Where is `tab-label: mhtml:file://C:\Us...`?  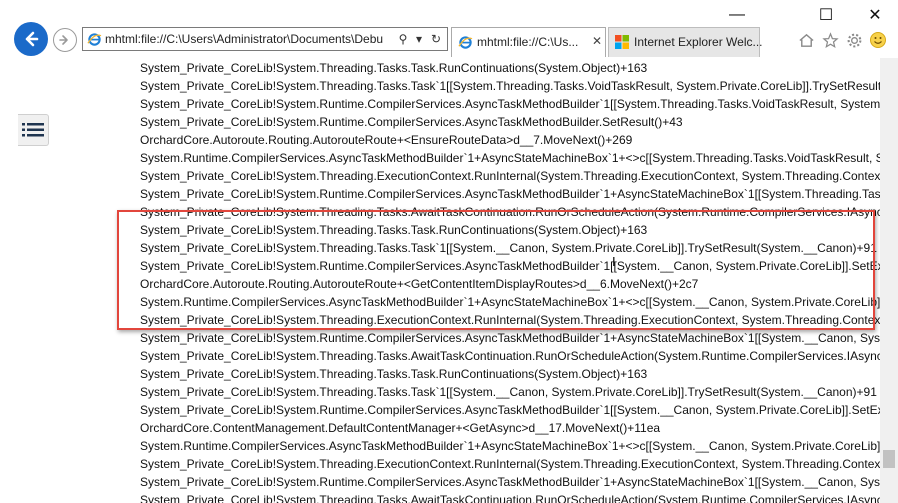
tab-label: mhtml:file://C:\Us... is located at coordinates (528, 42).